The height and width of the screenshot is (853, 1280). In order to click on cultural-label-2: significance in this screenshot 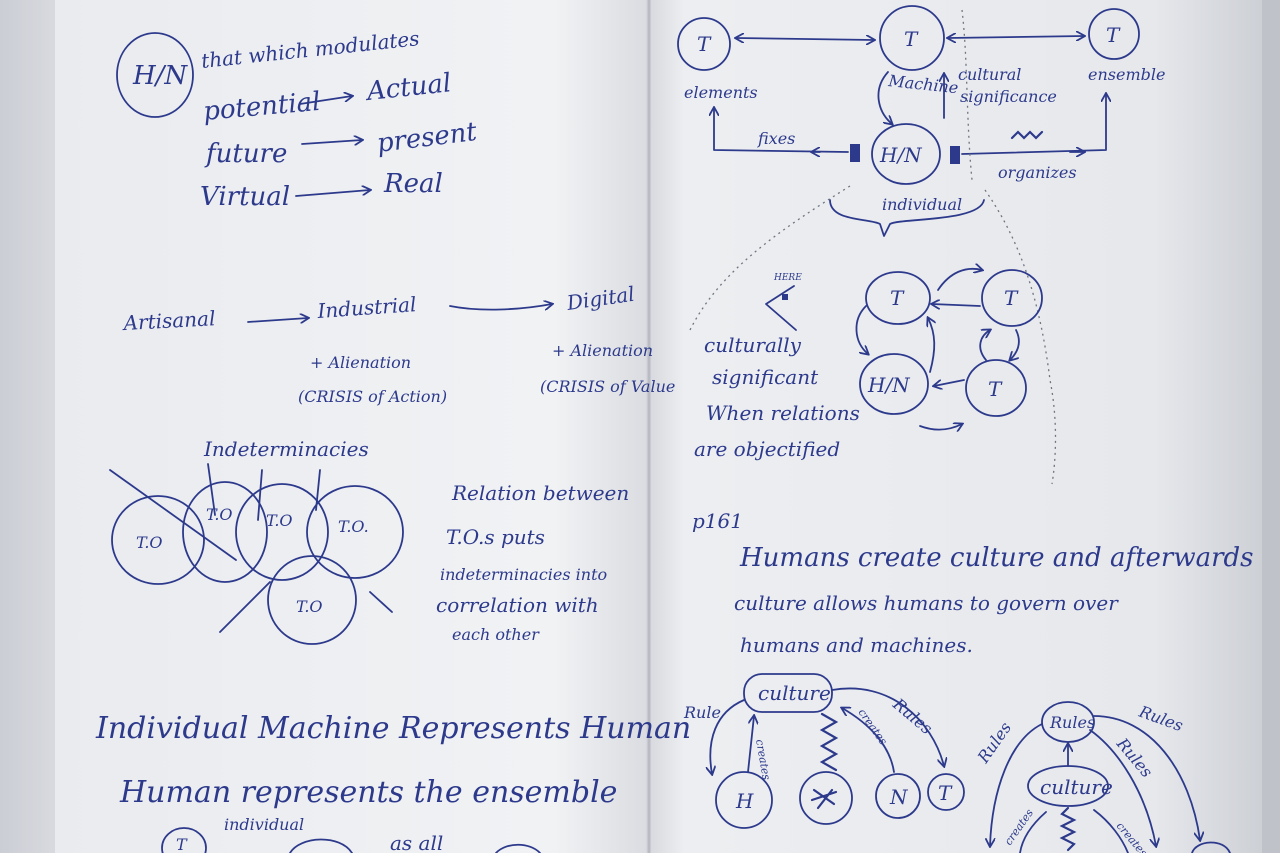, I will do `click(1008, 96)`.